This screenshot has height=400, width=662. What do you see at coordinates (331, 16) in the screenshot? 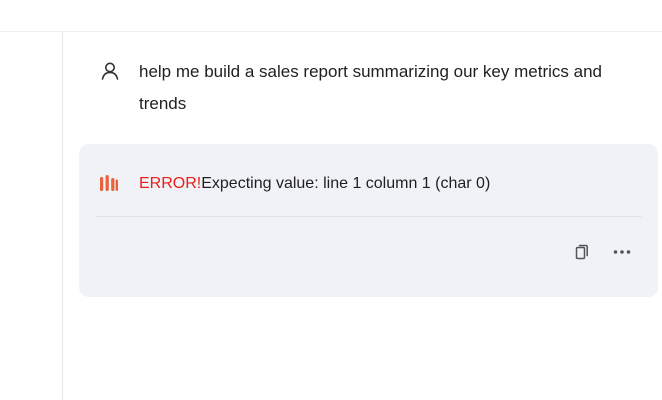
I see `top-bar` at bounding box center [331, 16].